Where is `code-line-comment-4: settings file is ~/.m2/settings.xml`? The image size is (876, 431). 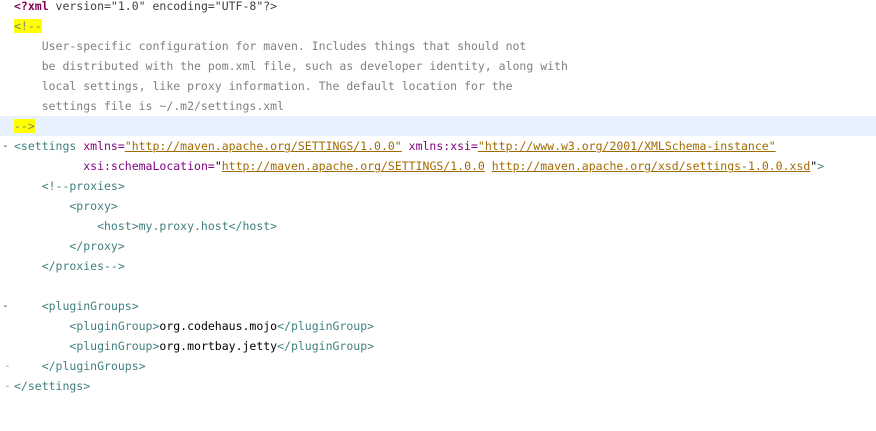
code-line-comment-4: settings file is ~/.m2/settings.xml is located at coordinates (438, 106).